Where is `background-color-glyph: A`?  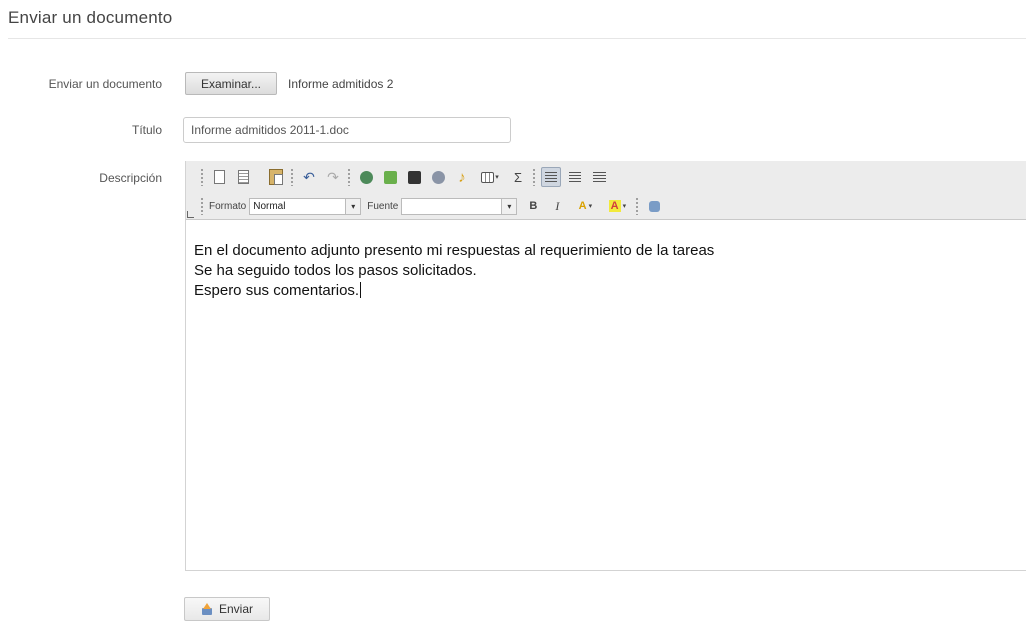 background-color-glyph: A is located at coordinates (614, 206).